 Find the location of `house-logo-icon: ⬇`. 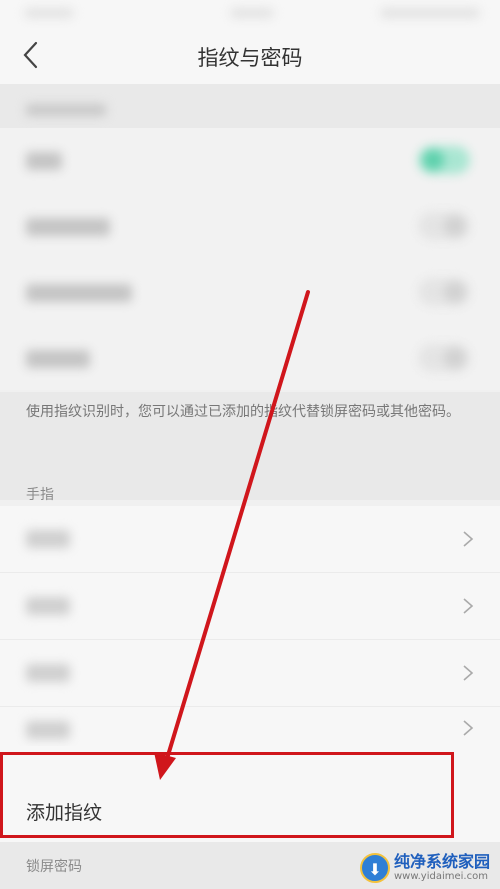

house-logo-icon: ⬇ is located at coordinates (374, 868).